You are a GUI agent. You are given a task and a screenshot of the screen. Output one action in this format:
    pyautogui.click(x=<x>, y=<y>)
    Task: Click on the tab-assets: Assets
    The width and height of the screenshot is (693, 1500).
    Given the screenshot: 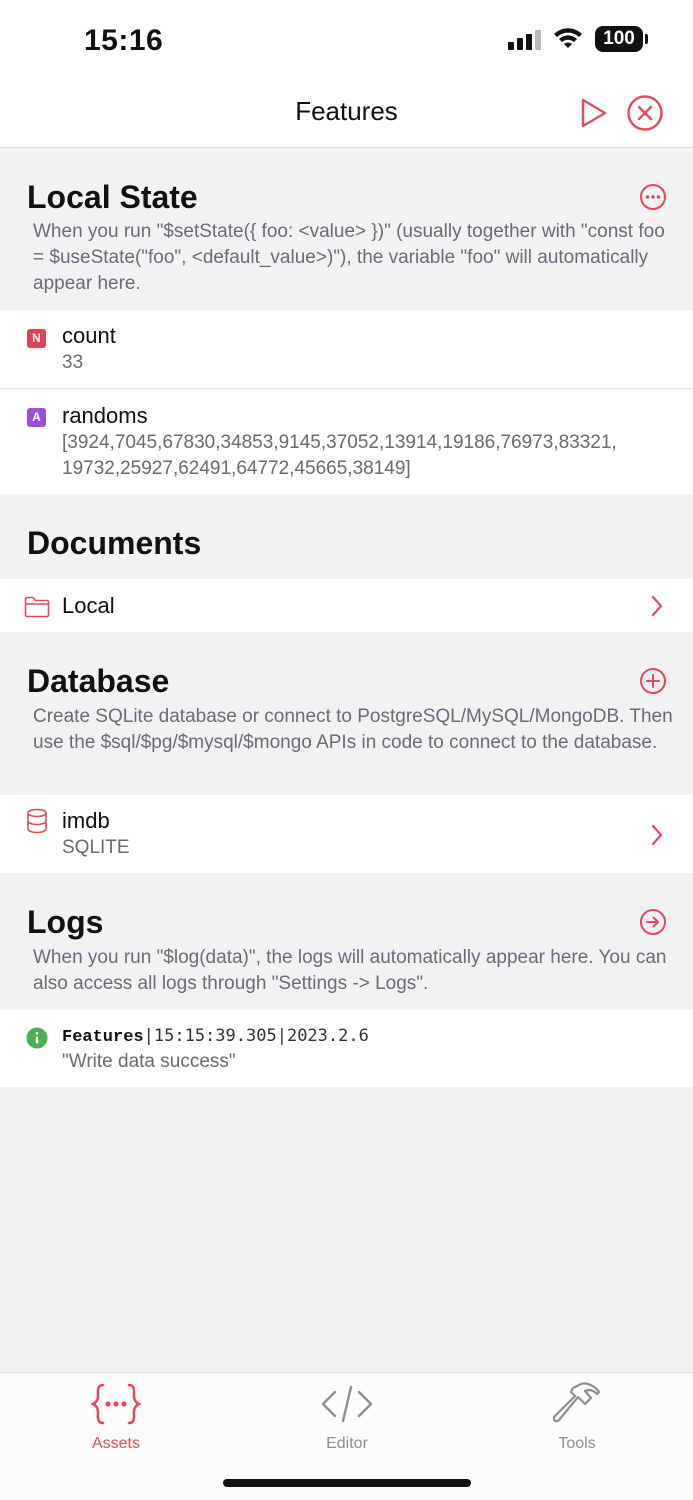 What is the action you would take?
    pyautogui.click(x=116, y=1421)
    